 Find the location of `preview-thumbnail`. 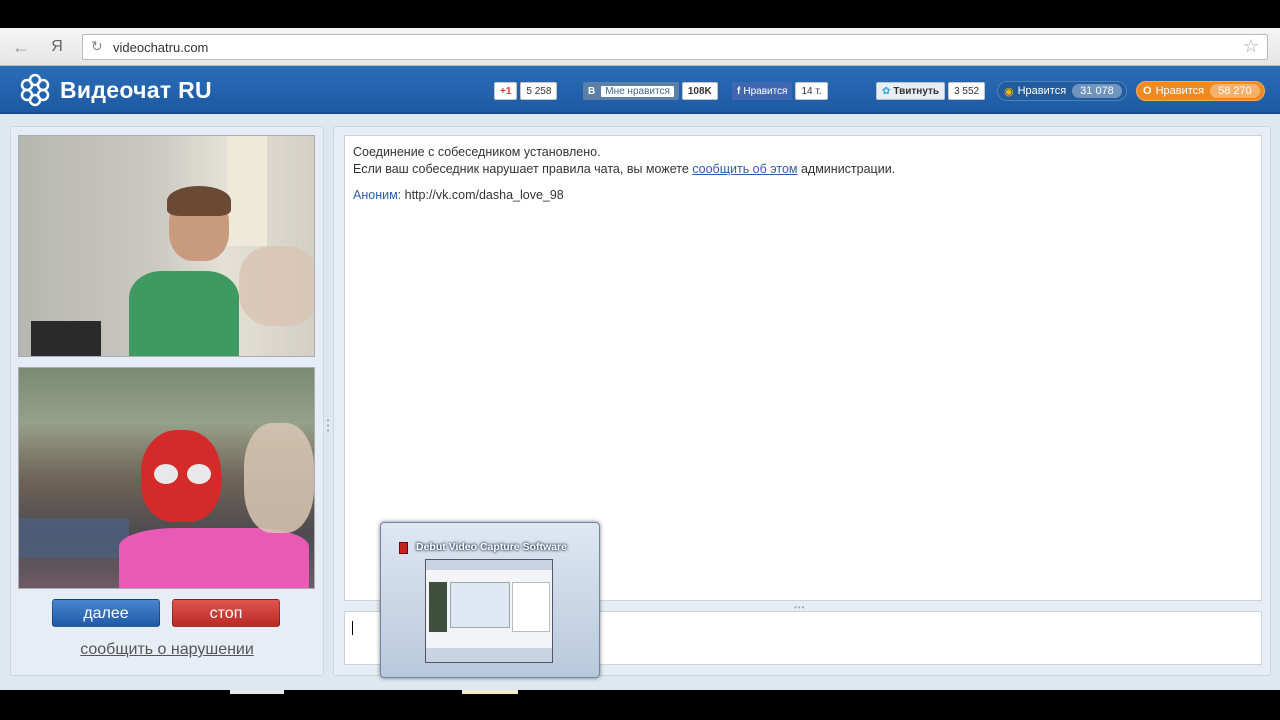

preview-thumbnail is located at coordinates (489, 611).